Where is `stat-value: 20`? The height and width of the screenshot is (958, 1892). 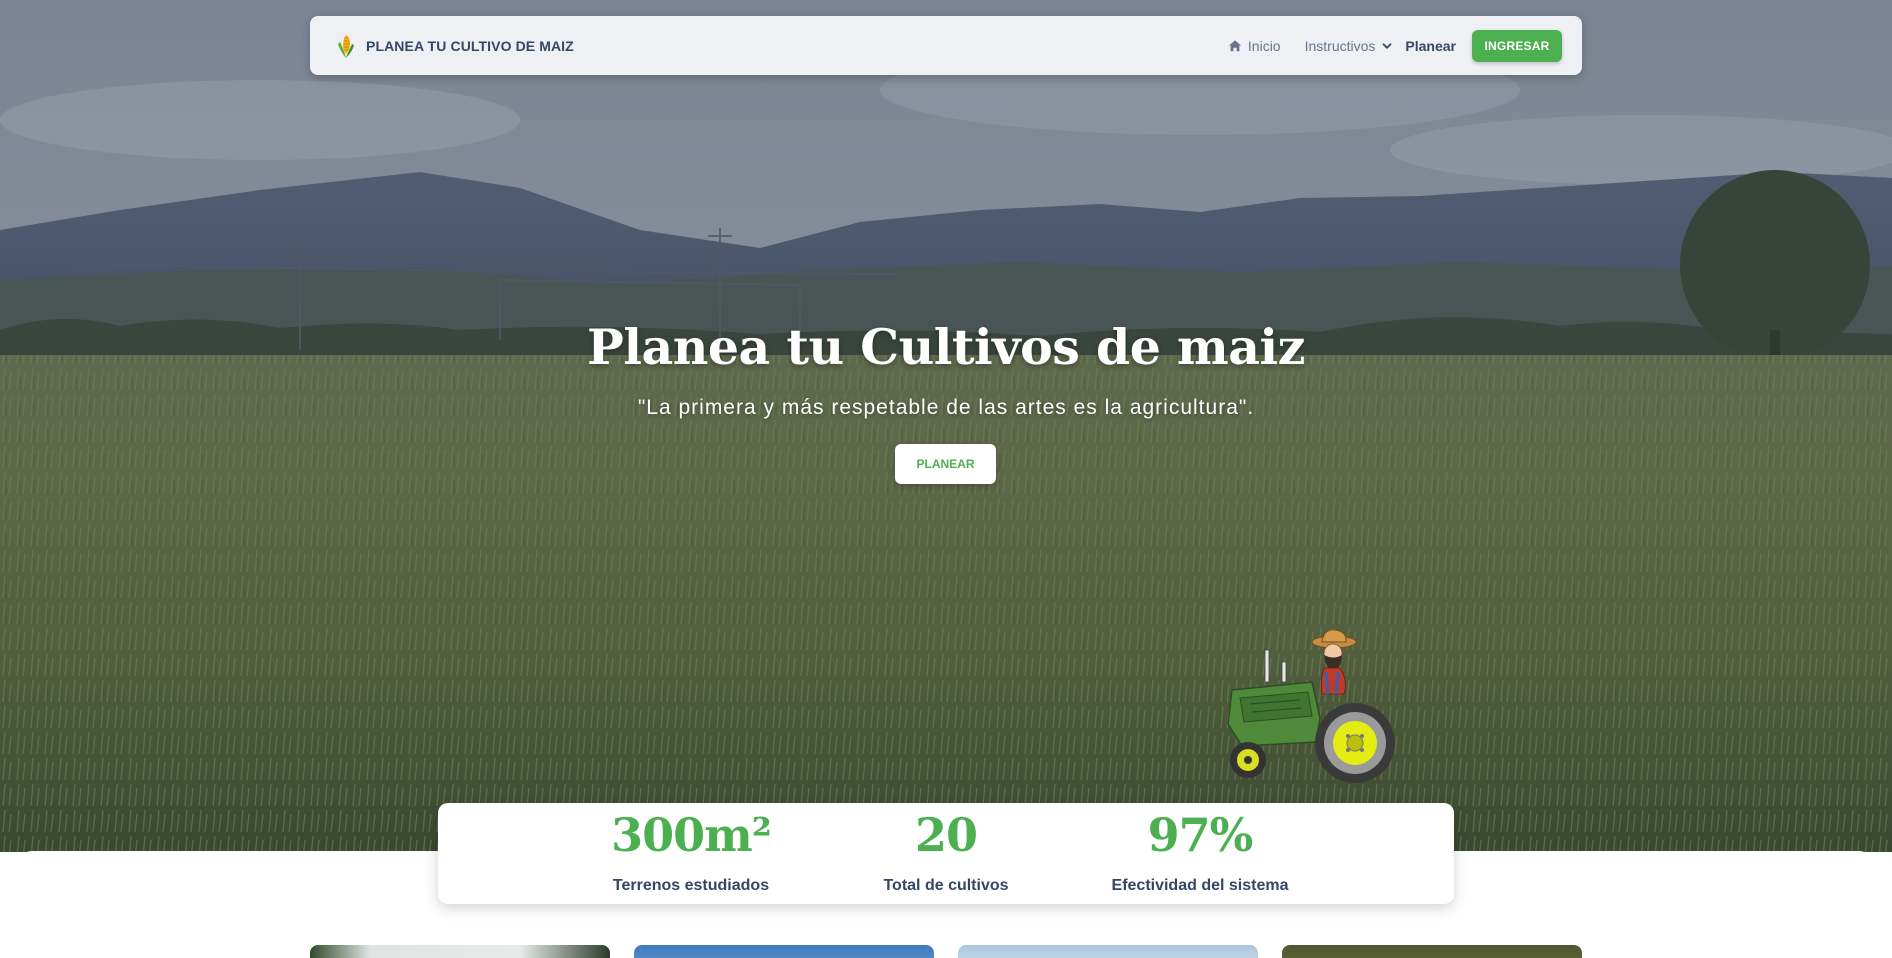
stat-value: 20 is located at coordinates (946, 835).